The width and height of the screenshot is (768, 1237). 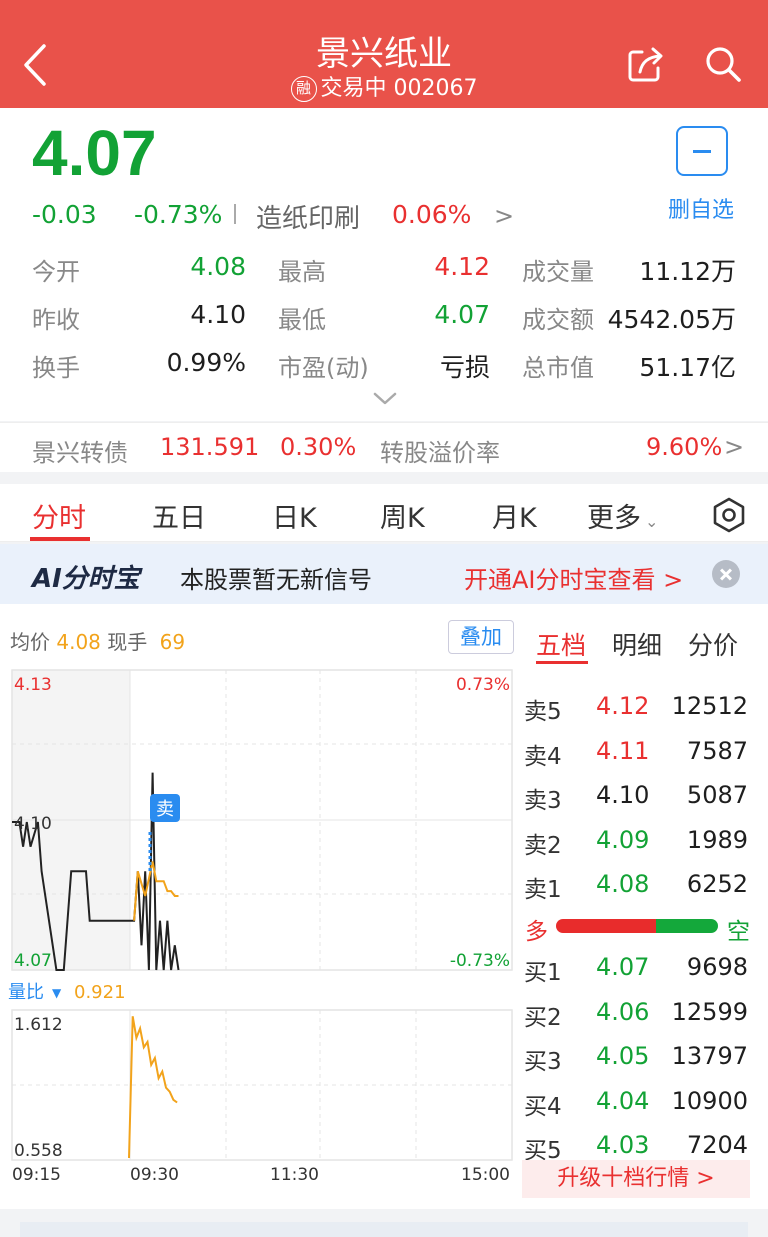 I want to click on upgrade-ten-level-button: 升级十档行情 >, so click(x=636, y=1179).